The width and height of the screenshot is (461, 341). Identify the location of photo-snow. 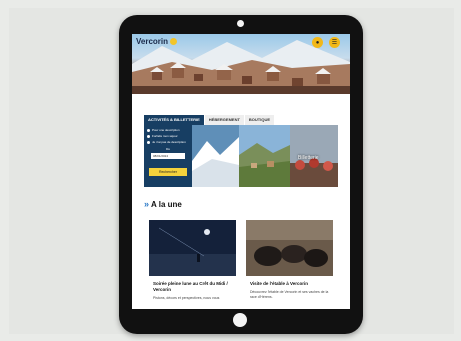
(215, 156).